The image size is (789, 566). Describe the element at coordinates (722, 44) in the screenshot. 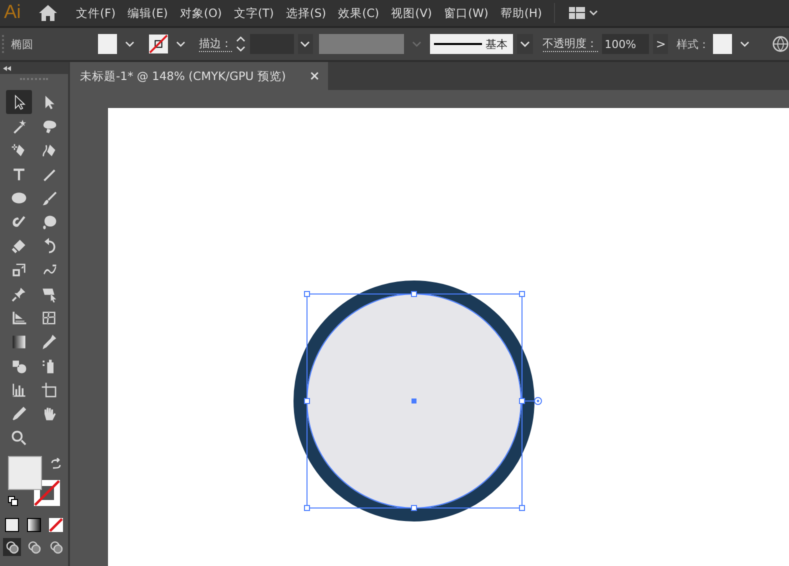

I see `graphic-style-swatch` at that location.